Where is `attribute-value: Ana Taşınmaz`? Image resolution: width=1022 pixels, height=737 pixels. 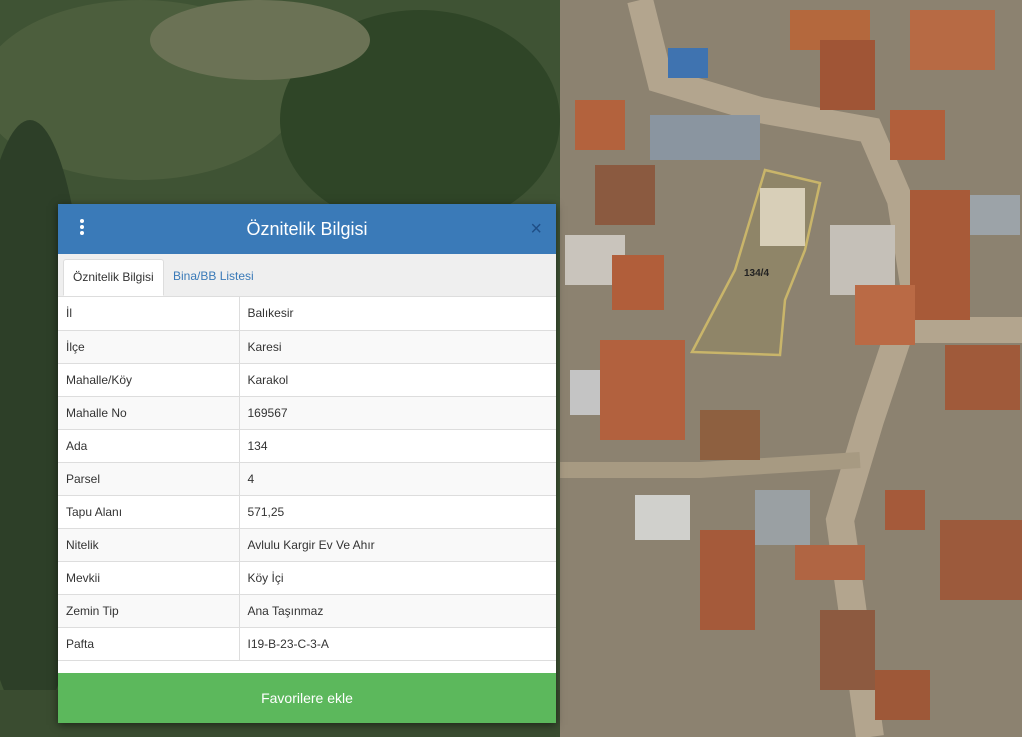
attribute-value: Ana Taşınmaz is located at coordinates (397, 611).